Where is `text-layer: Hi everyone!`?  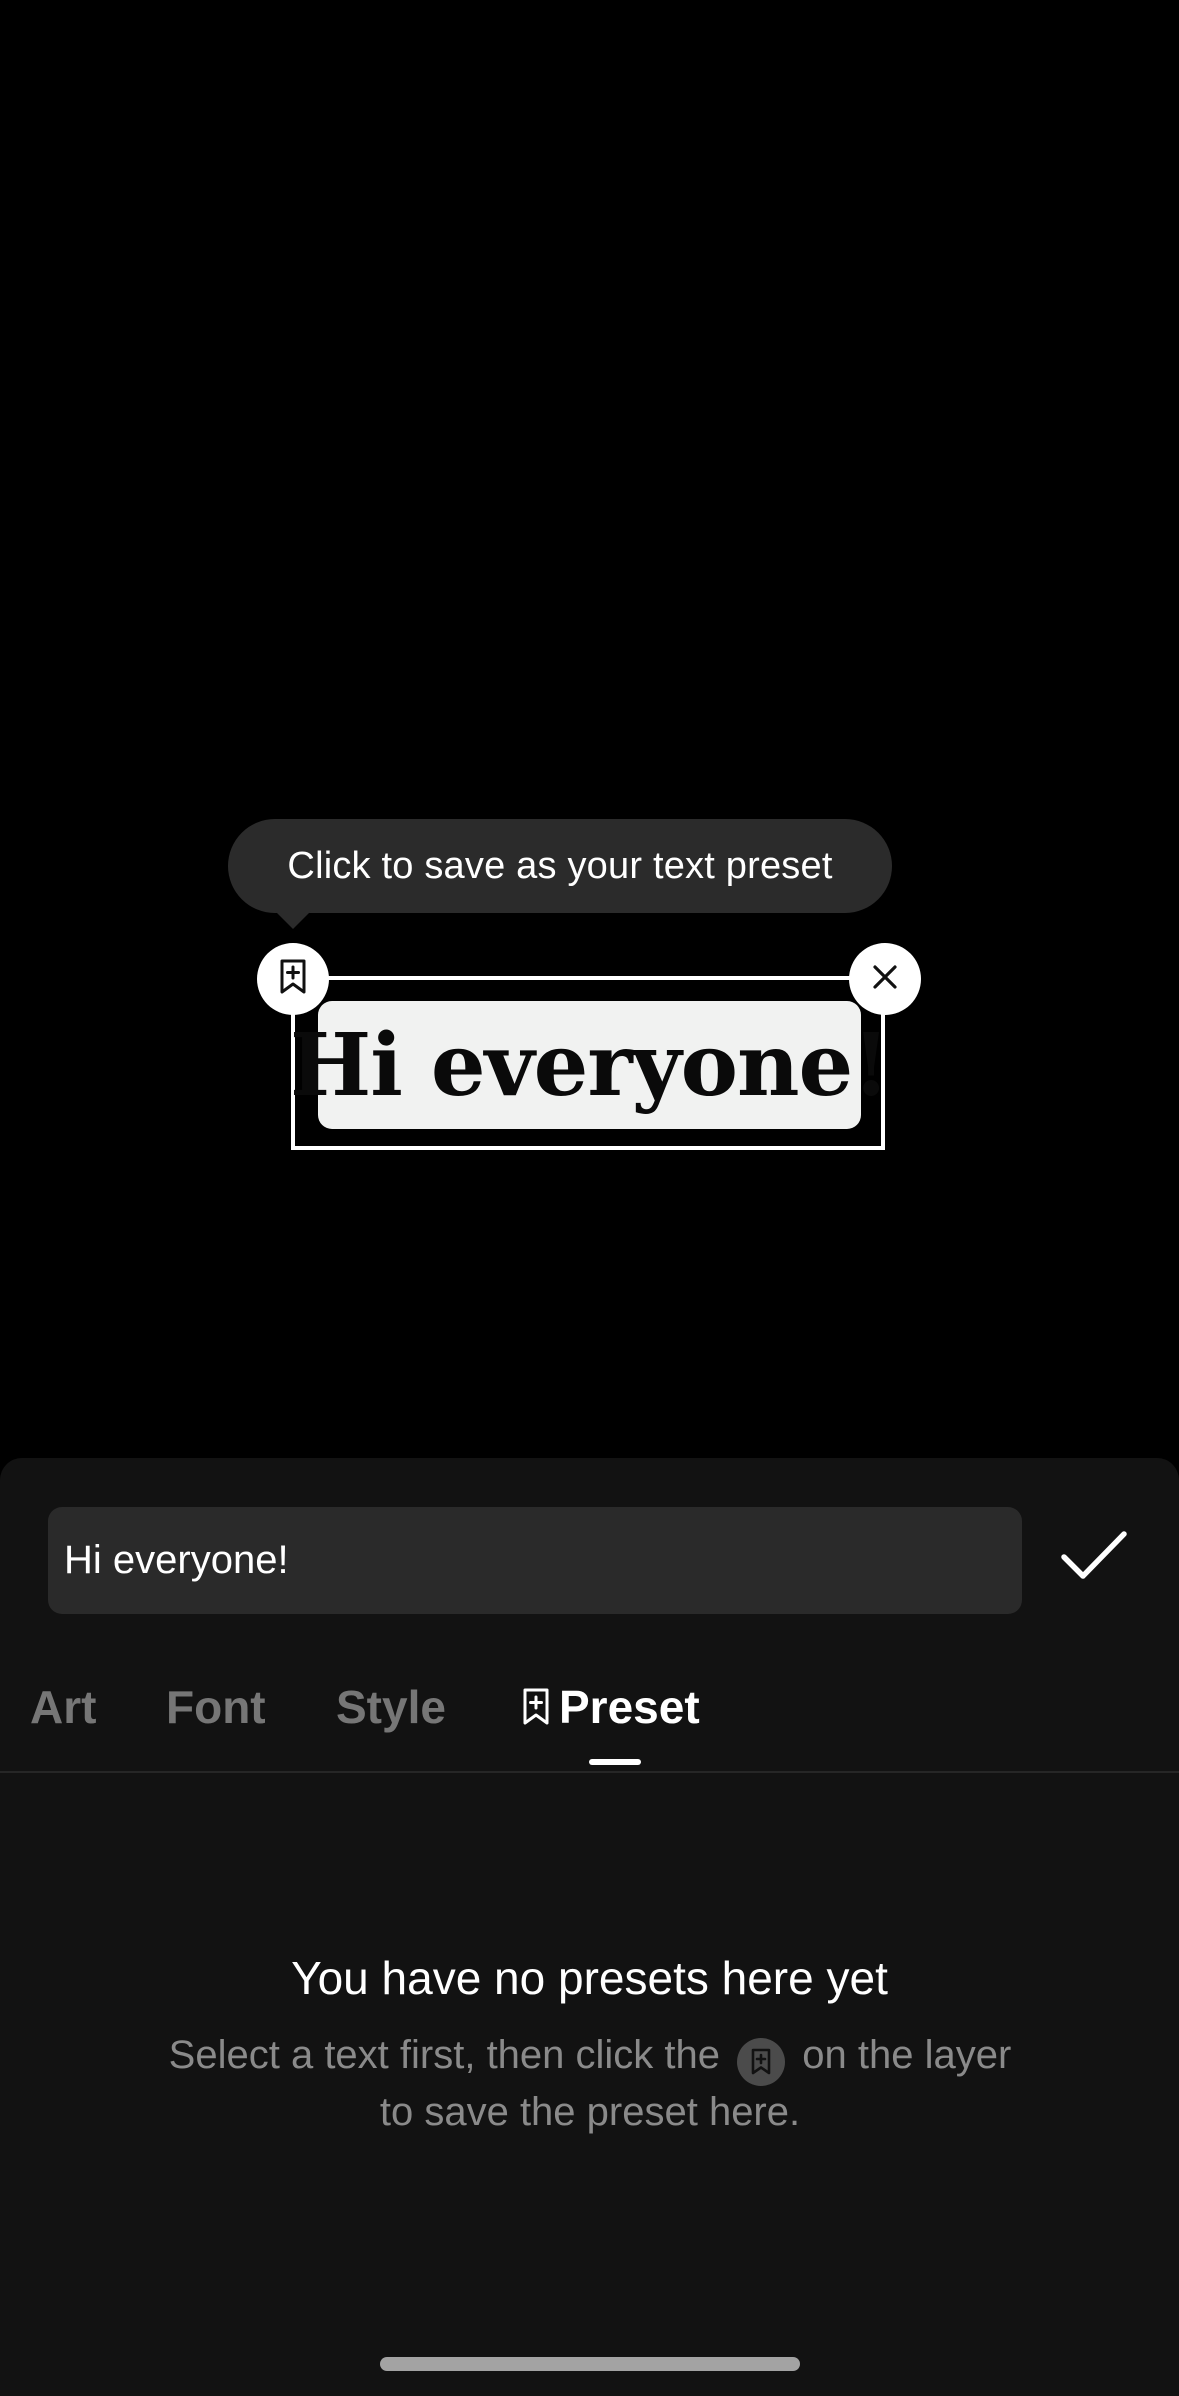 text-layer: Hi everyone! is located at coordinates (590, 1065).